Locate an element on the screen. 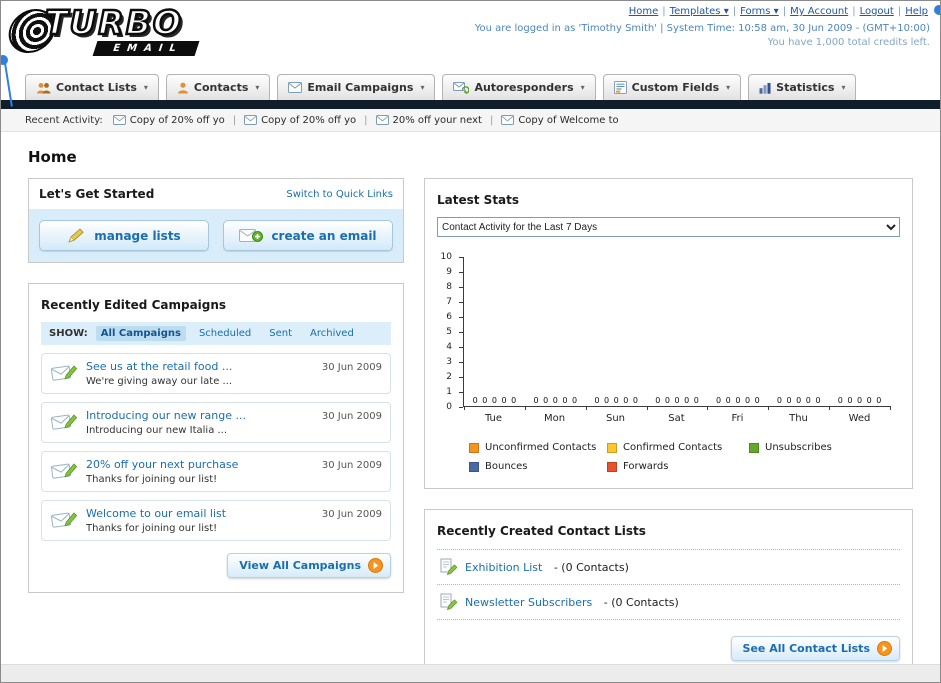 The width and height of the screenshot is (941, 683). manage-lists-button: manage lists is located at coordinates (124, 235).